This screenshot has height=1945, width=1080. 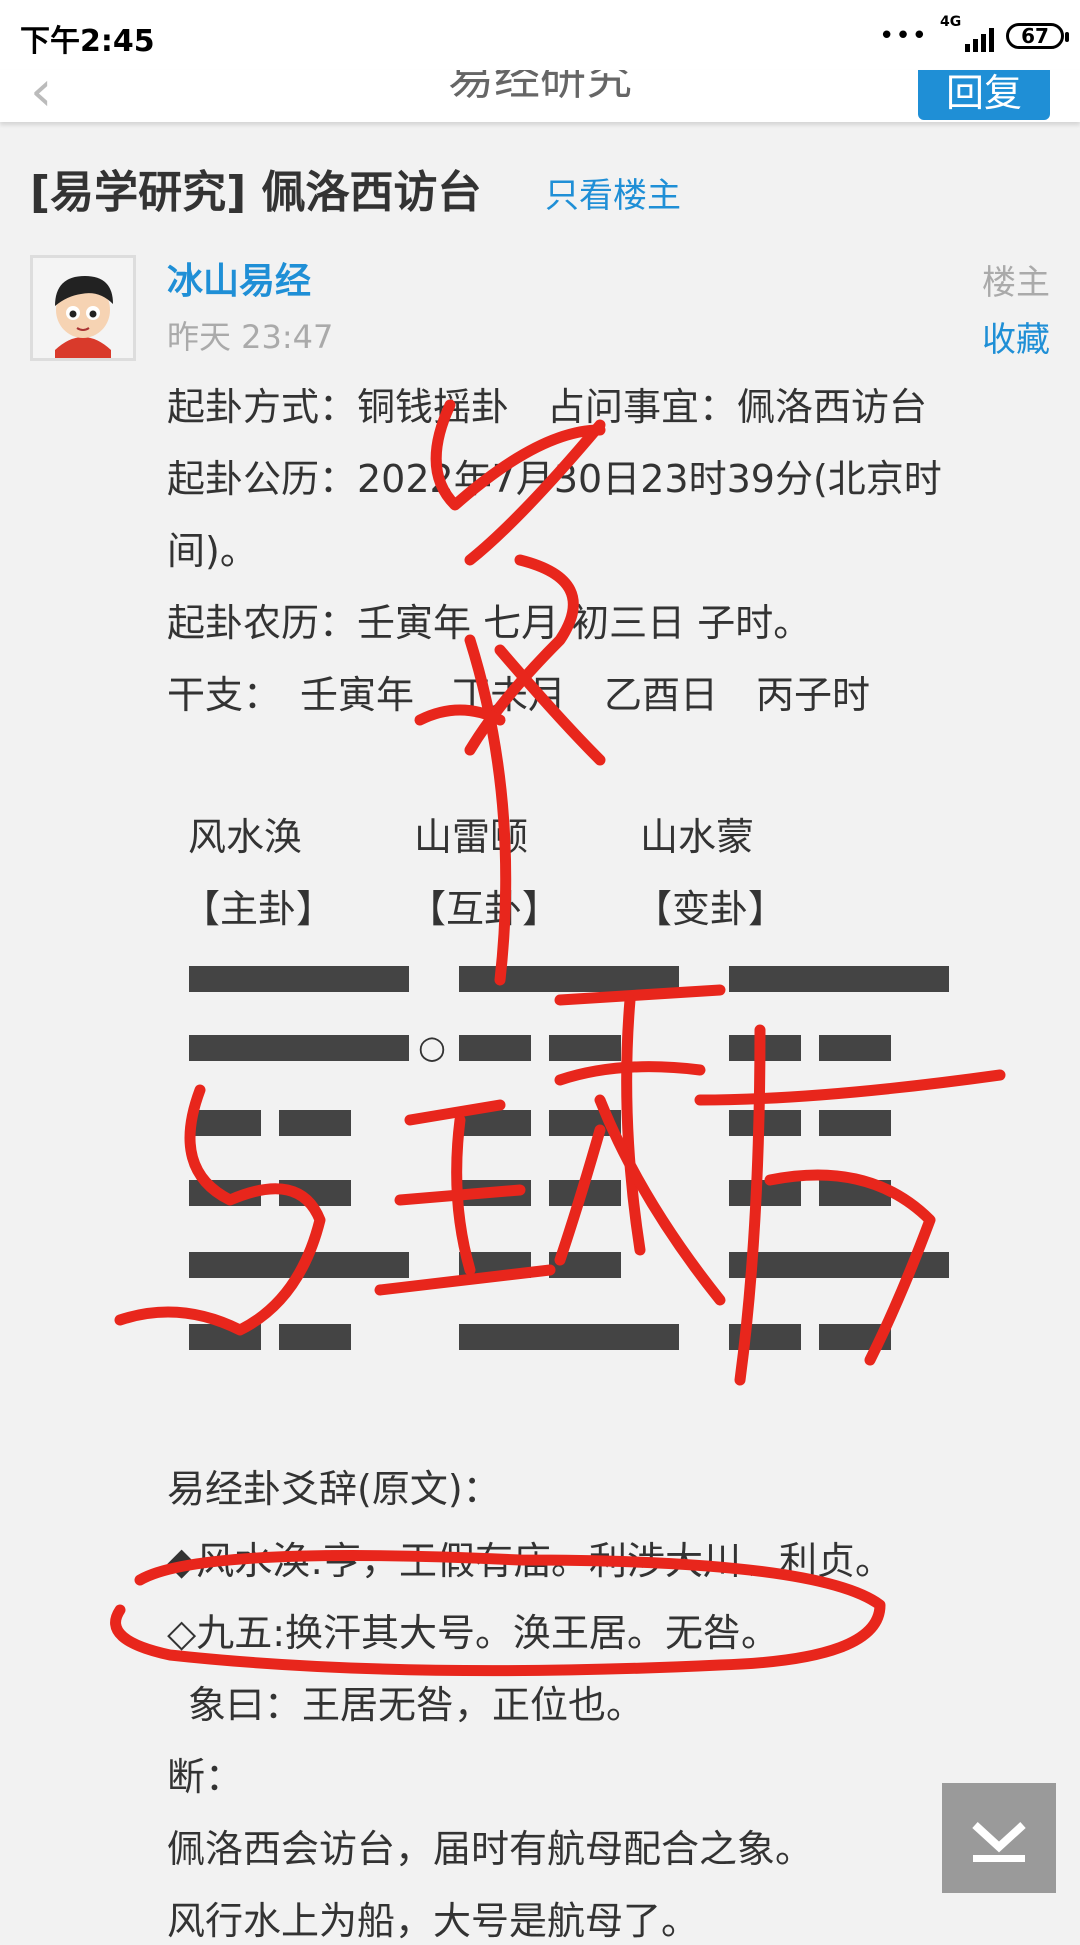 What do you see at coordinates (540, 35) in the screenshot?
I see `status-bar: 下午2:45 ••• 4G 67` at bounding box center [540, 35].